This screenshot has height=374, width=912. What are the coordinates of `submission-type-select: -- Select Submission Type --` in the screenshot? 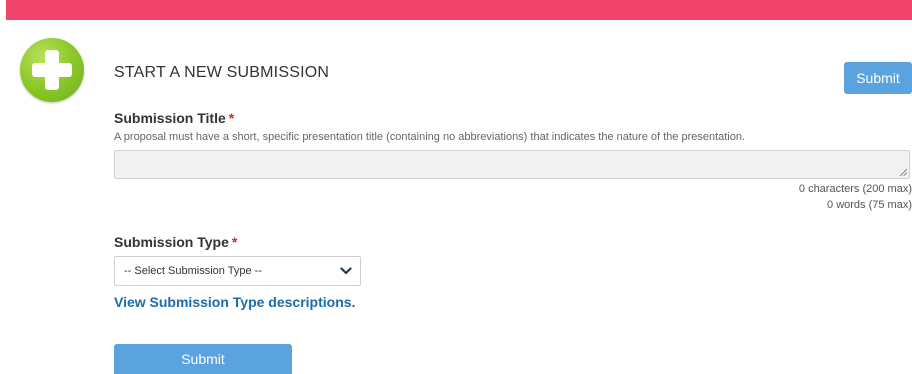 It's located at (237, 271).